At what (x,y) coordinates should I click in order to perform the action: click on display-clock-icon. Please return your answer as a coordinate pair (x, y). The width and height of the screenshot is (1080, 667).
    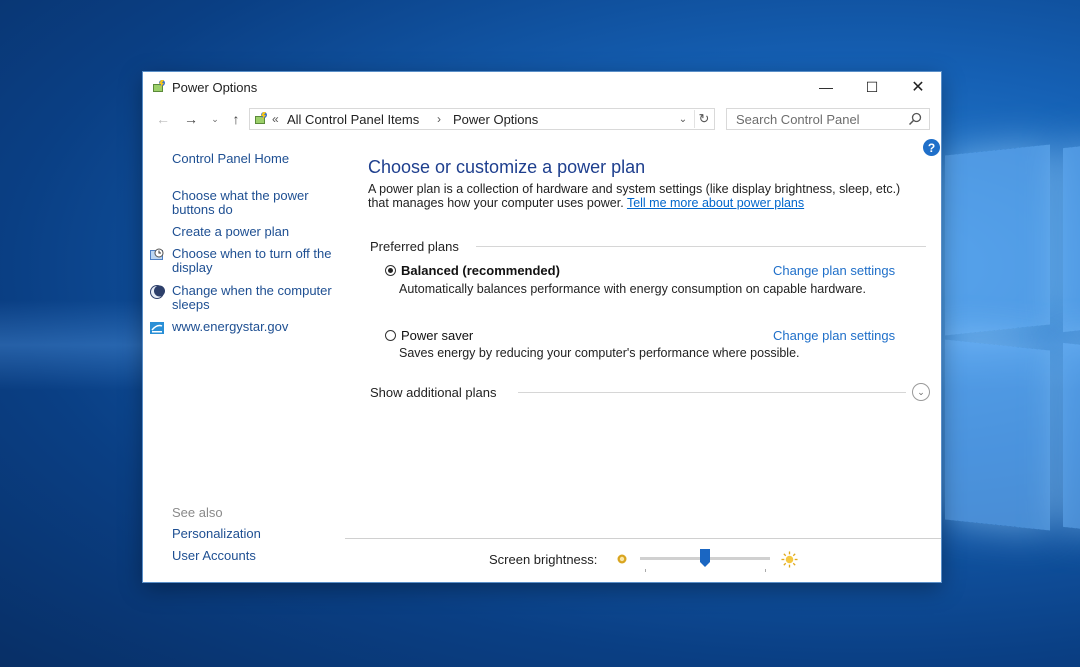
    Looking at the image, I should click on (157, 254).